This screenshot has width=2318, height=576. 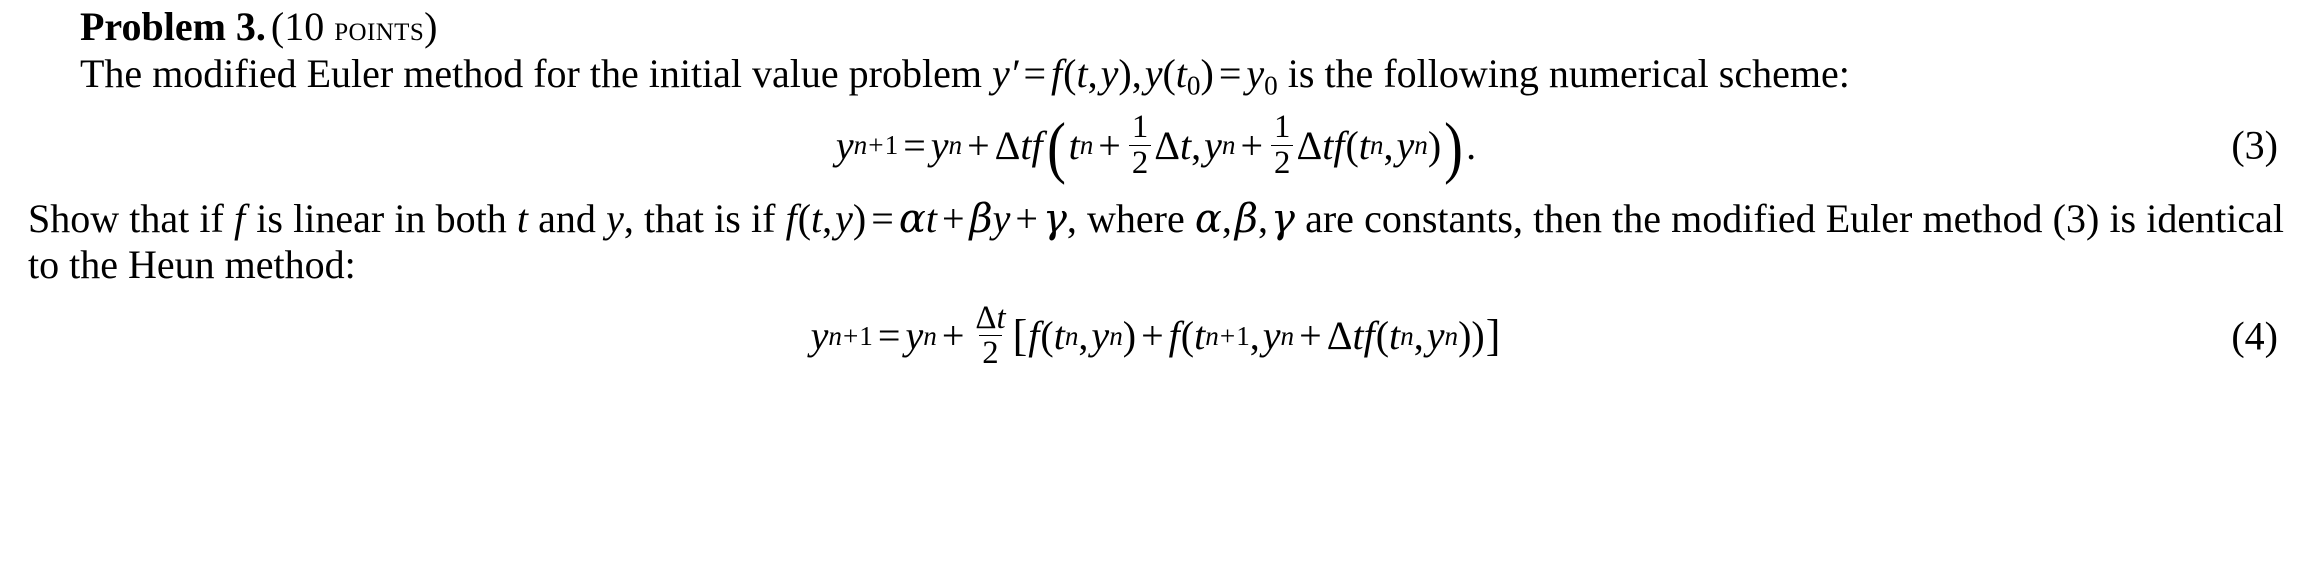 What do you see at coordinates (1059, 336) in the screenshot?
I see `eq4-t1-base: t` at bounding box center [1059, 336].